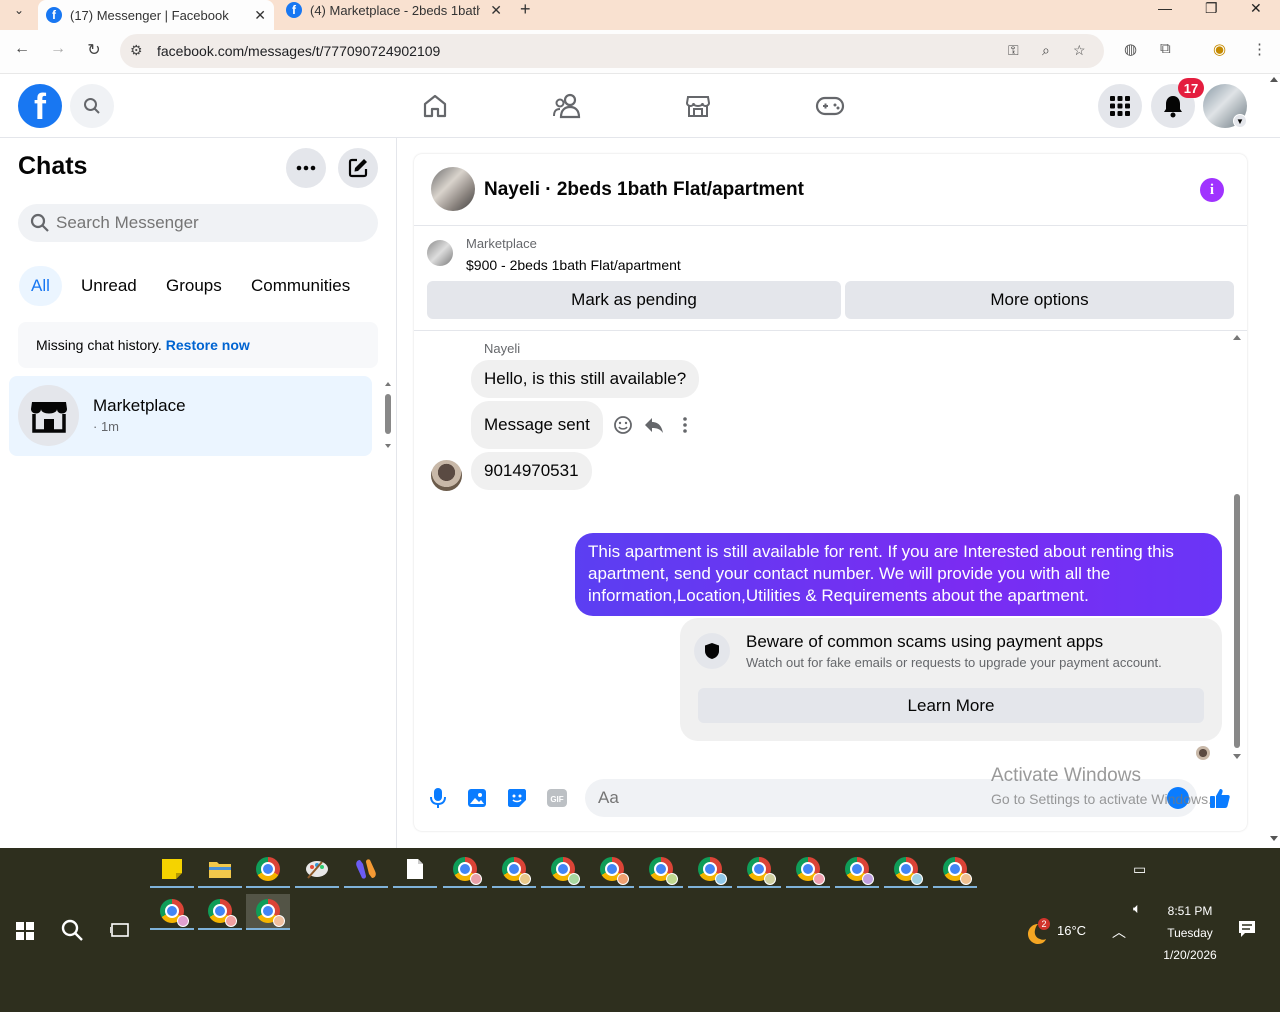 The image size is (1280, 1012). Describe the element at coordinates (644, 190) in the screenshot. I see `conversation-title: Nayeli · 2beds 1bath Flat/apartment` at that location.